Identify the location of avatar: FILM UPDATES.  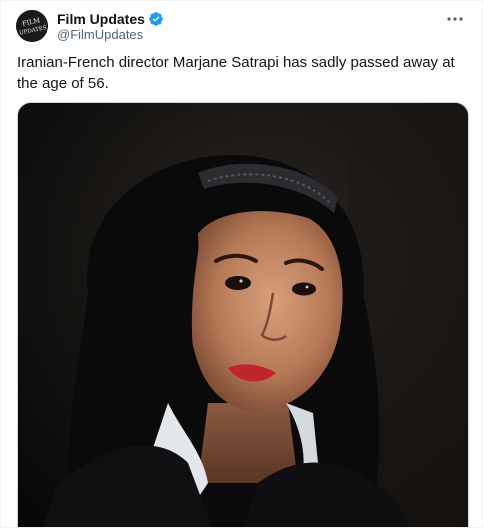
(32, 26).